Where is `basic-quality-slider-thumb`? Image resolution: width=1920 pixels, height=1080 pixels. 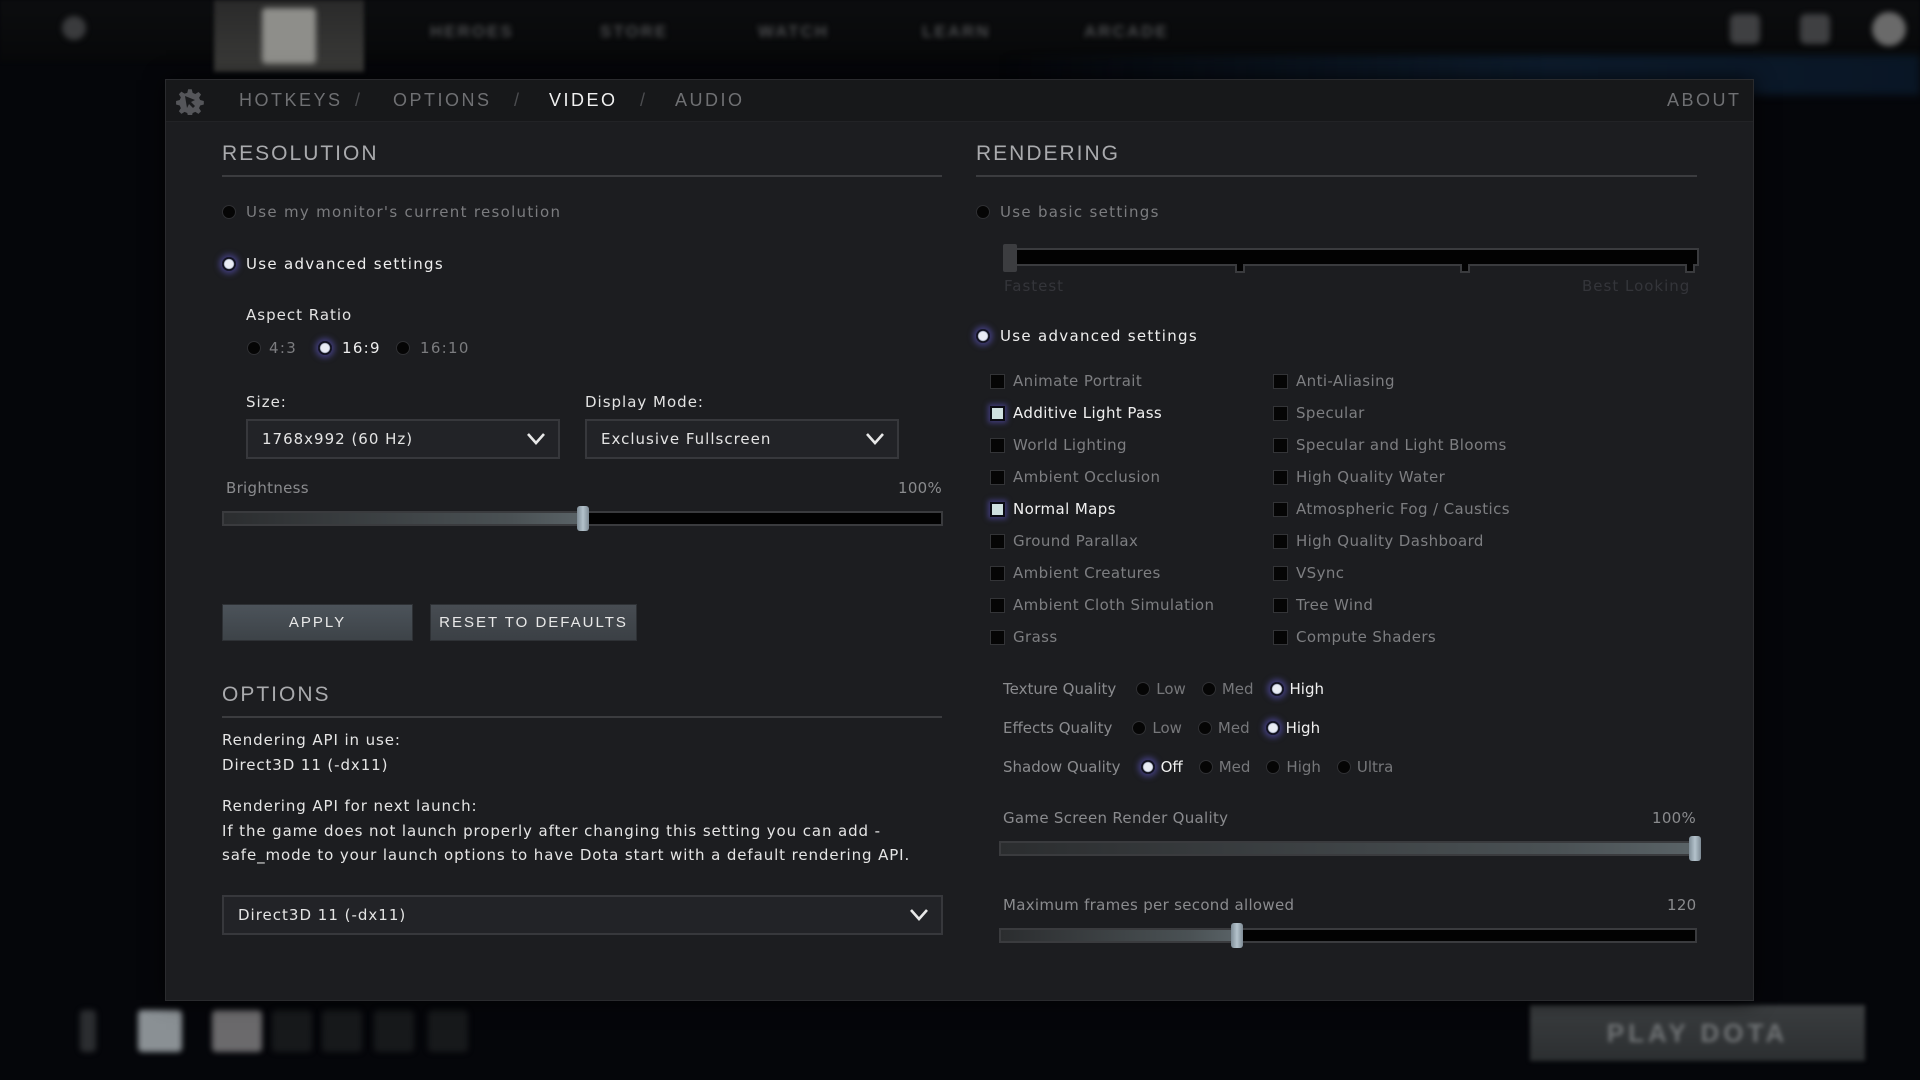 basic-quality-slider-thumb is located at coordinates (1010, 258).